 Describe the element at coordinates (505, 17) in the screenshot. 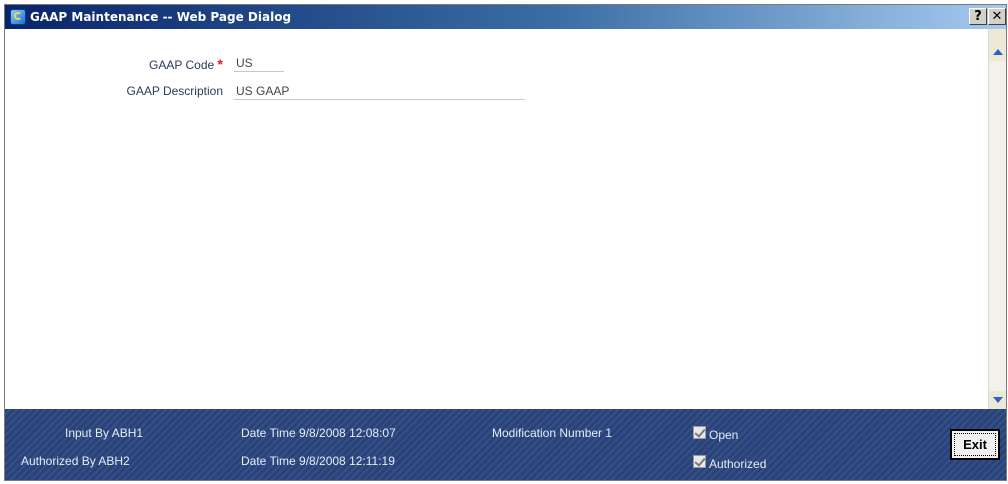

I see `title-bar: GAAP Maintenance -- Web Page Dialog ? ✕` at that location.